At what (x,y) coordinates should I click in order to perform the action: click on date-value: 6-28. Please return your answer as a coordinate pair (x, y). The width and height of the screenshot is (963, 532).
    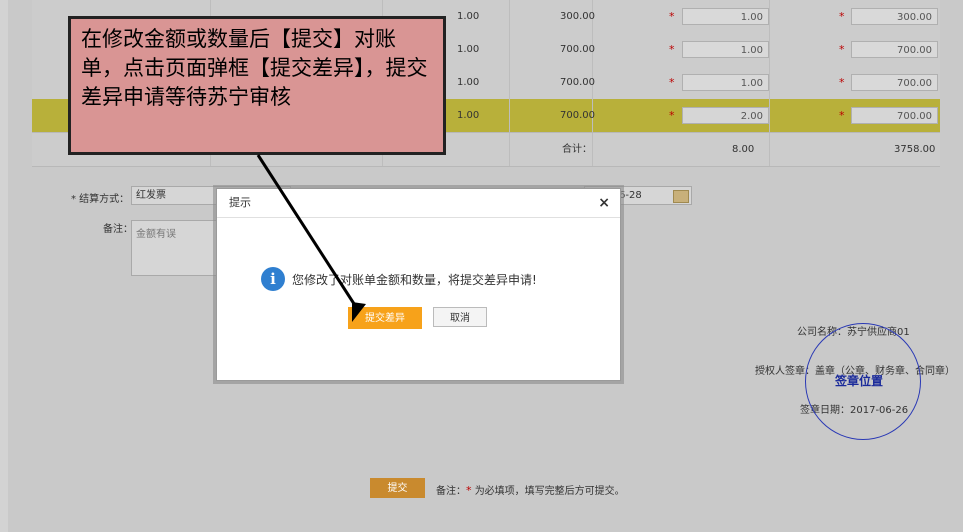
    Looking at the image, I should click on (630, 195).